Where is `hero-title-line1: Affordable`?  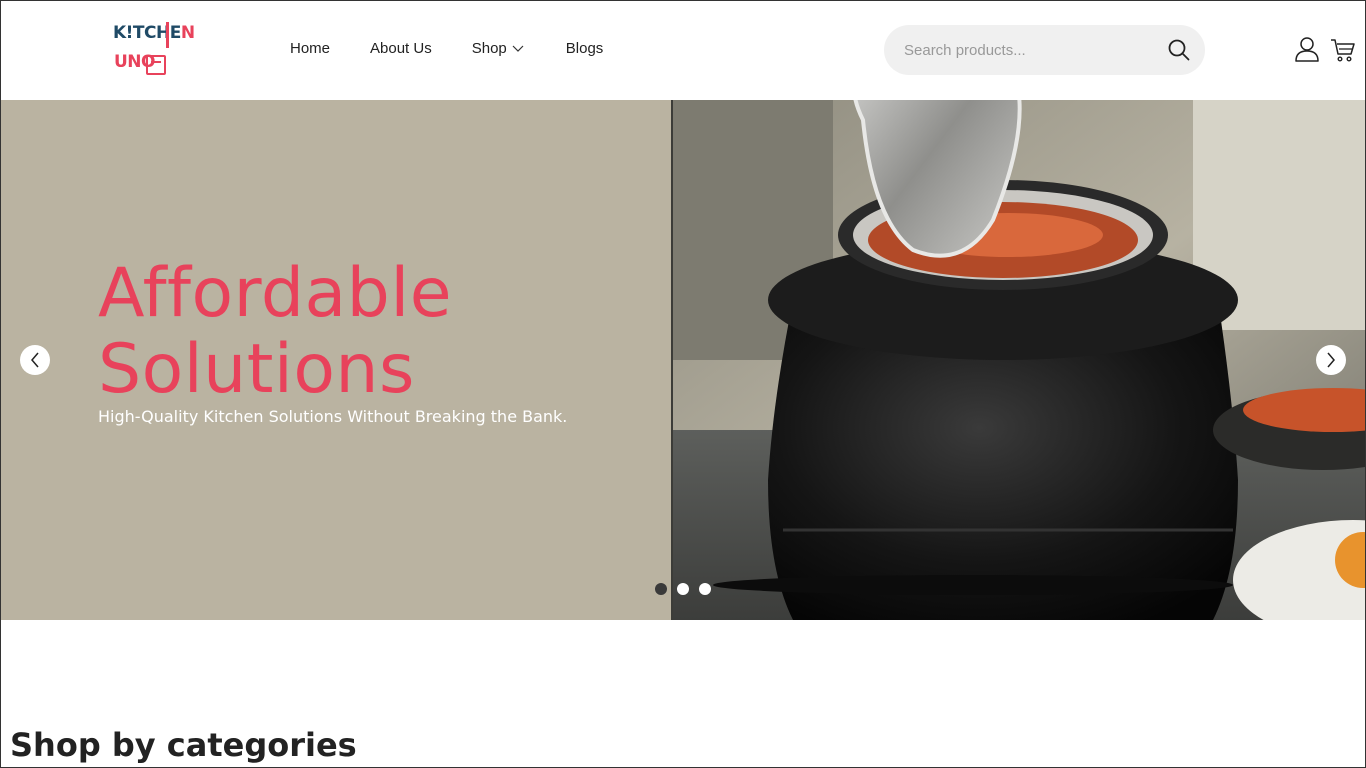
hero-title-line1: Affordable is located at coordinates (275, 293).